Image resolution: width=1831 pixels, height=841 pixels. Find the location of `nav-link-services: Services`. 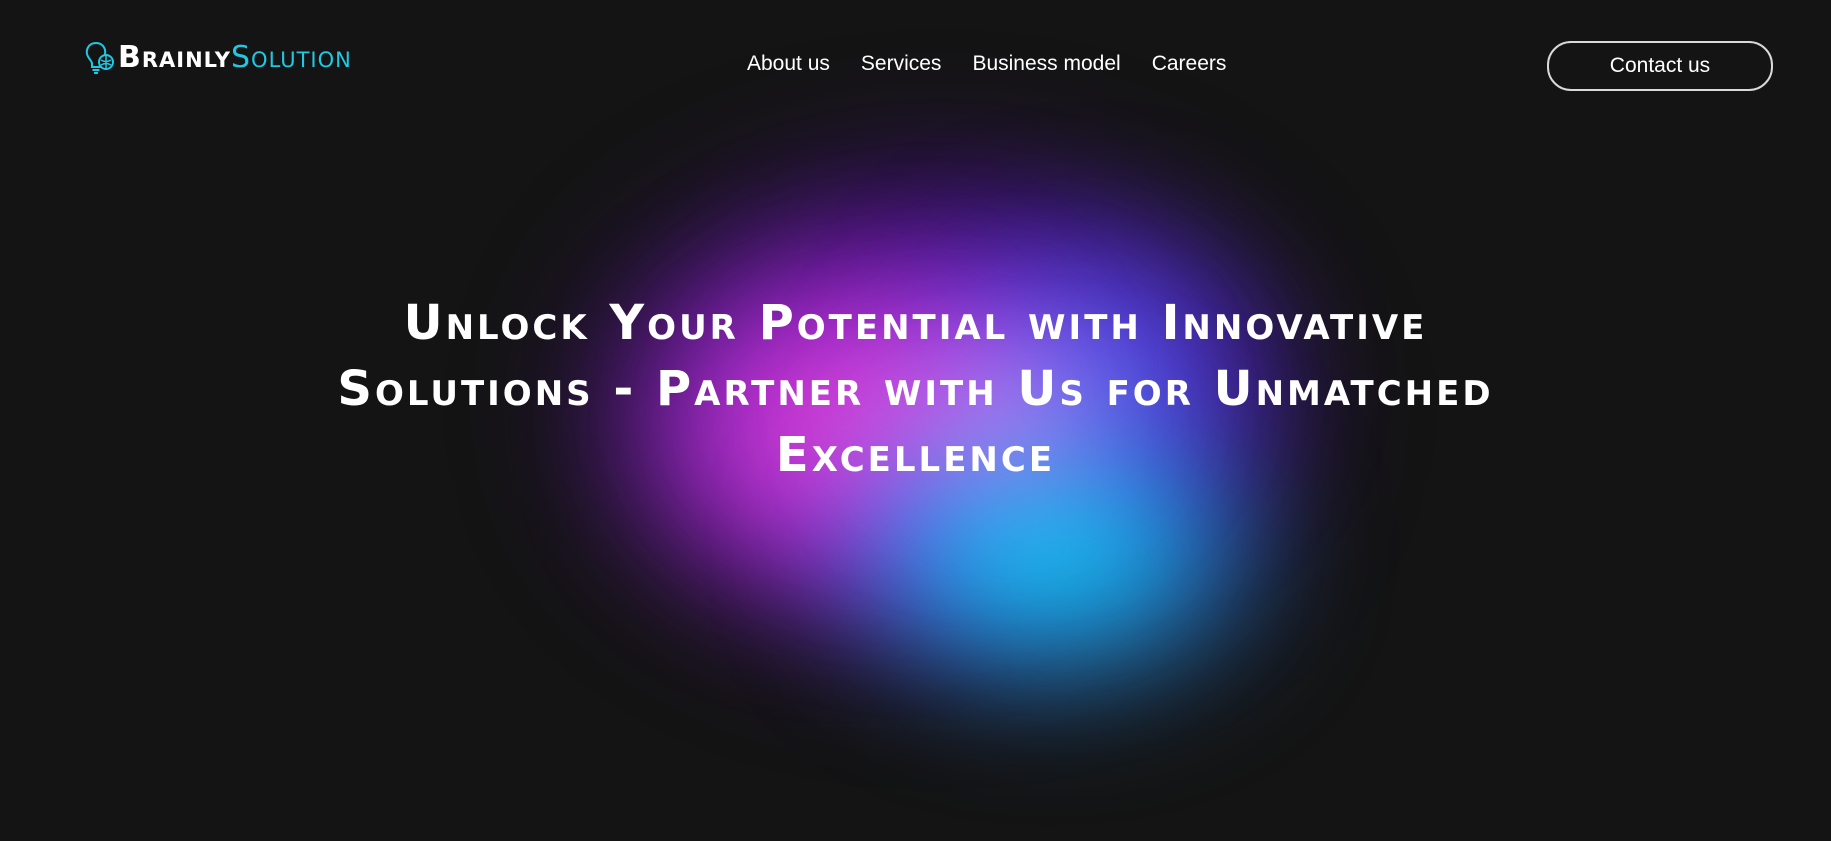

nav-link-services: Services is located at coordinates (901, 64).